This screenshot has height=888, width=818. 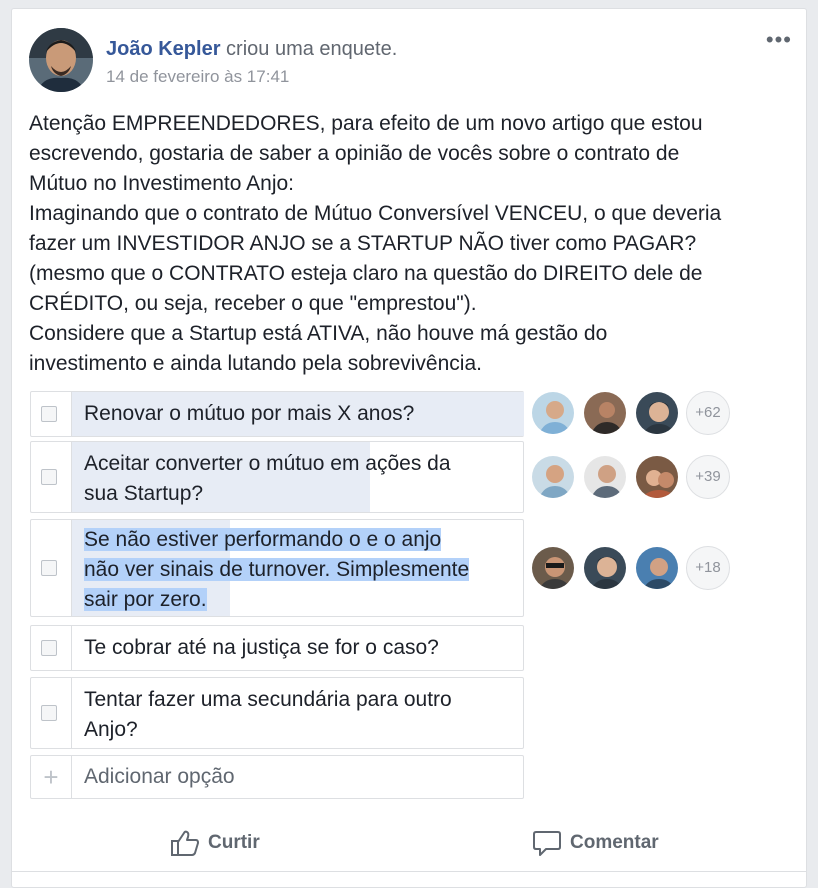 I want to click on post-action-text: criou uma enquete., so click(x=312, y=49).